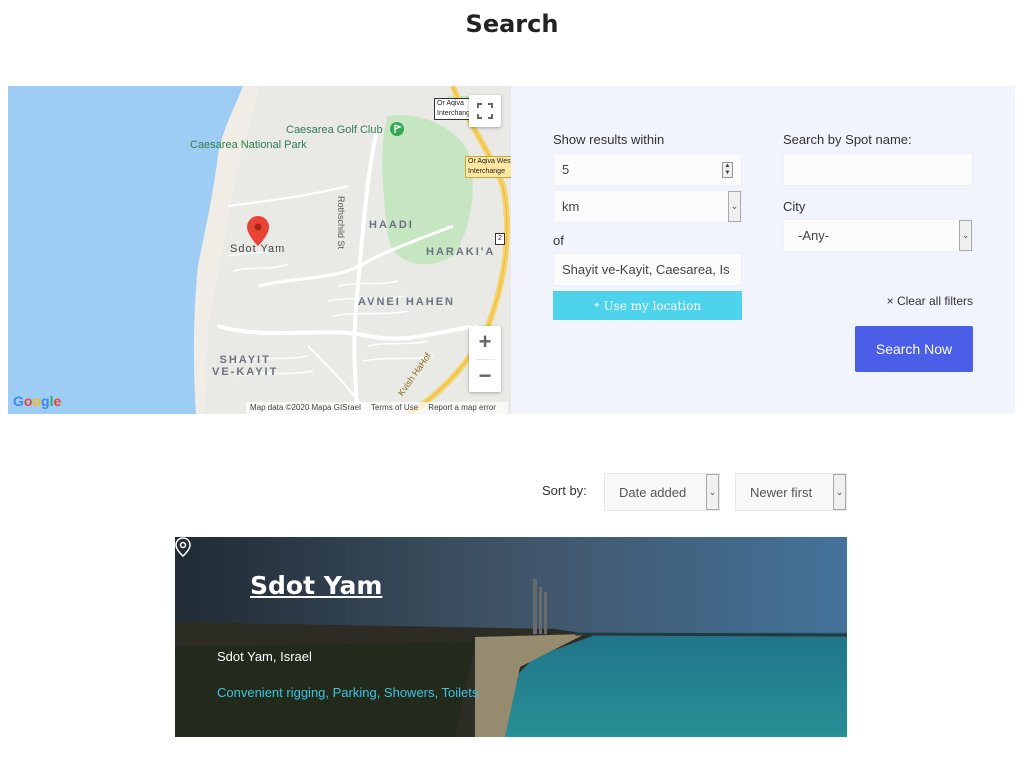 This screenshot has width=1024, height=764. I want to click on map-label-sdot-yam: Sdot Yam, so click(258, 249).